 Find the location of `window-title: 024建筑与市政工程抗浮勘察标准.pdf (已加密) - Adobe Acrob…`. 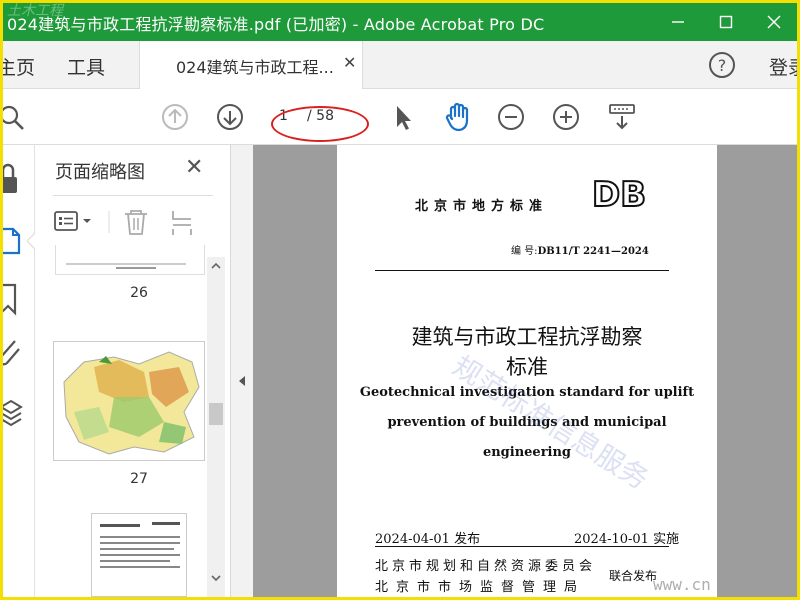

window-title: 024建筑与市政工程抗浮勘察标准.pdf (已加密) - Adobe Acrob… is located at coordinates (276, 24).